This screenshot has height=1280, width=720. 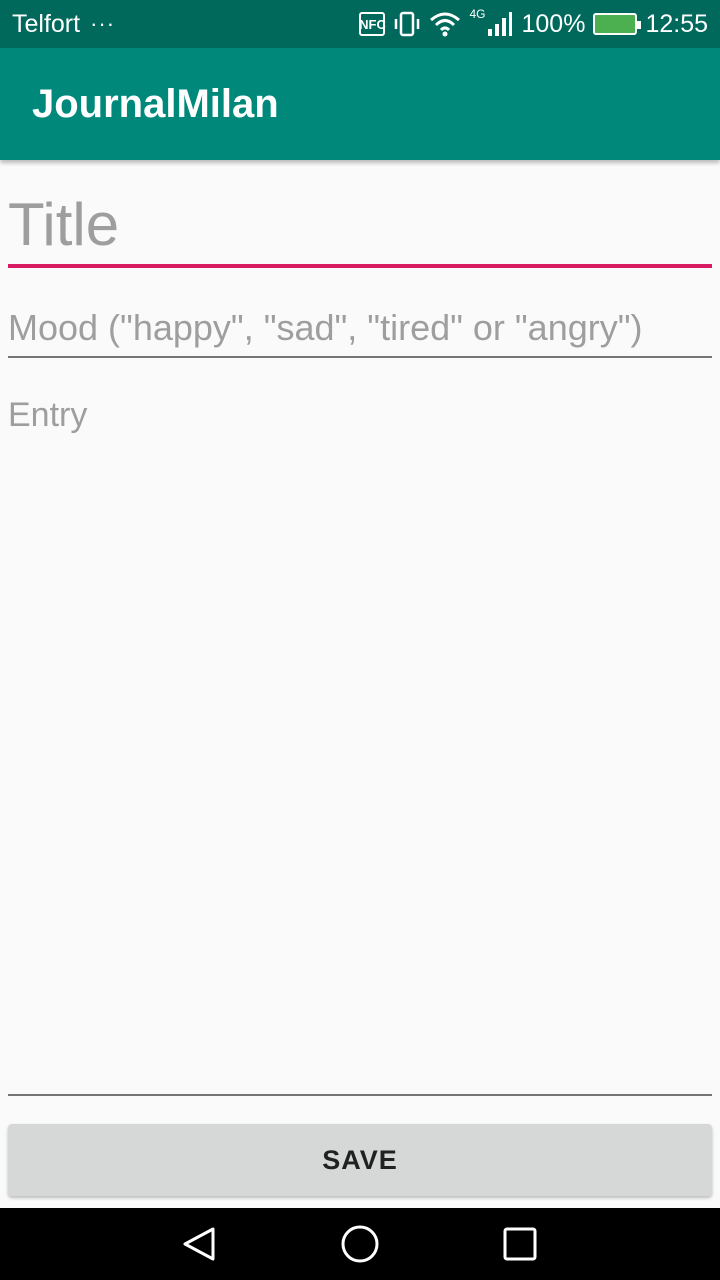 I want to click on battery-icon, so click(x=617, y=24).